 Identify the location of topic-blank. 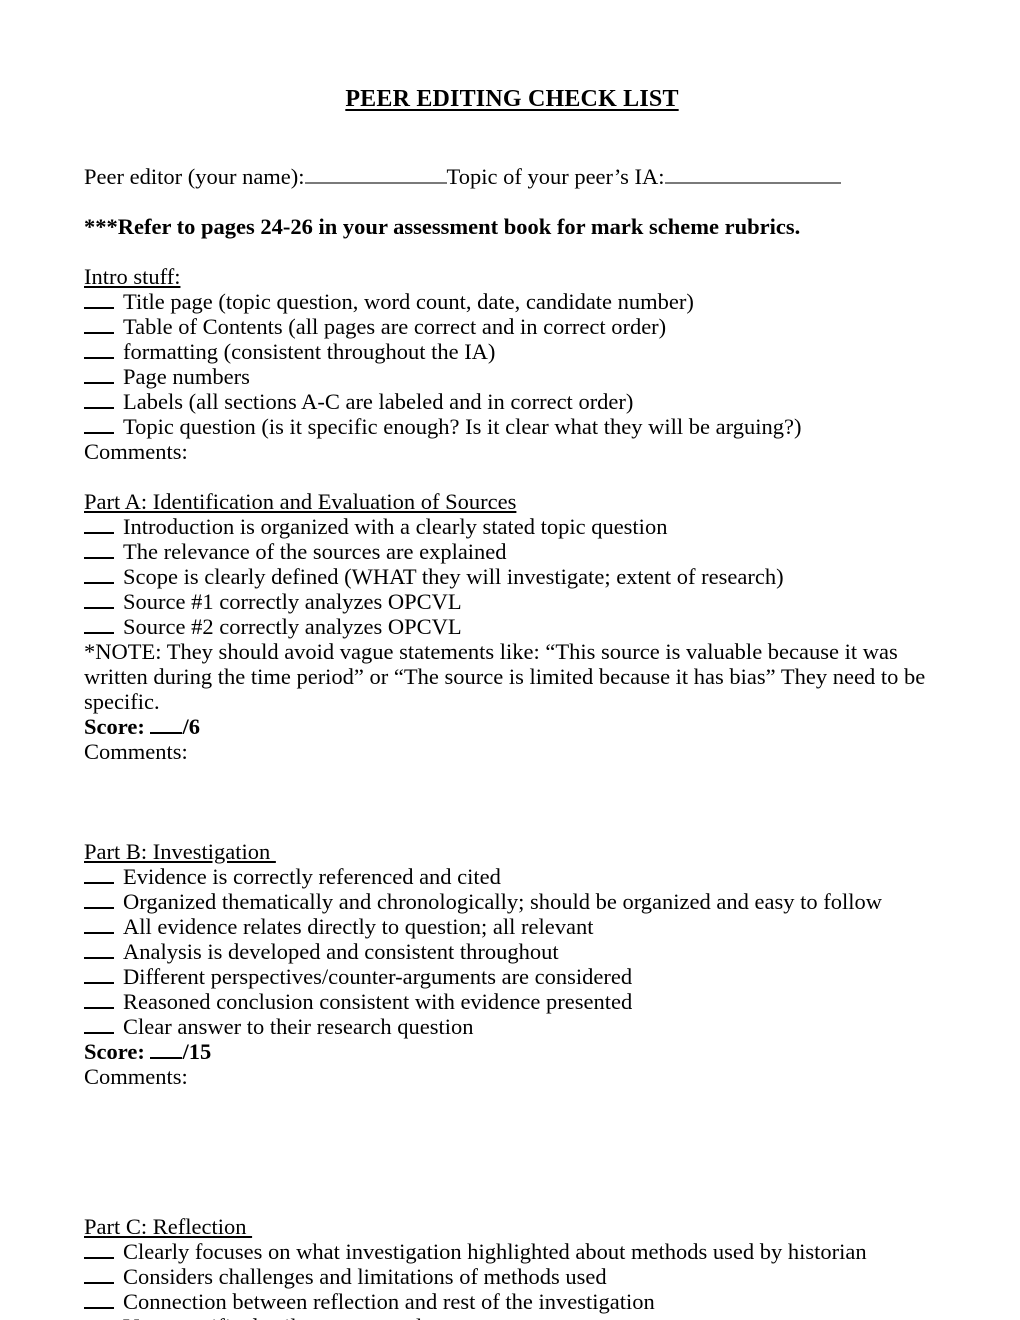
(752, 175).